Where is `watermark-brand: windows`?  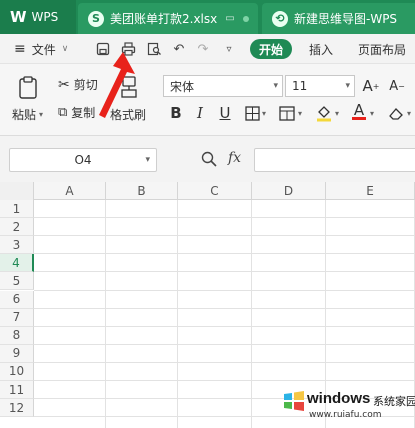
watermark-brand: windows is located at coordinates (339, 398).